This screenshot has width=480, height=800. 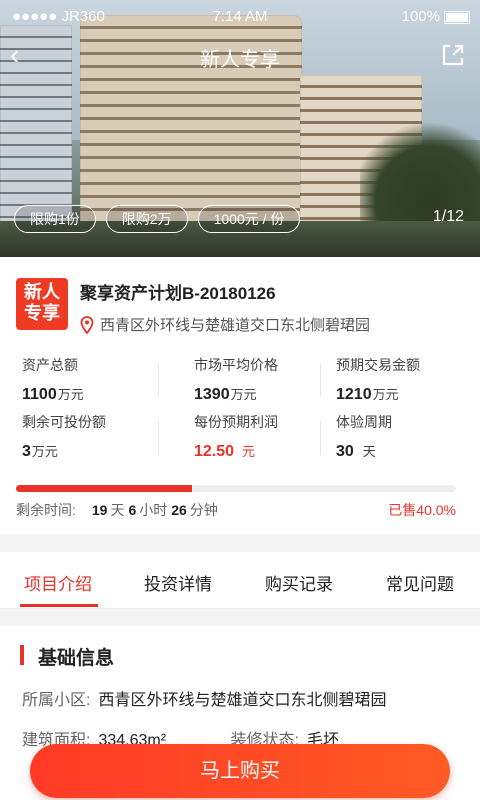 I want to click on sale-progress-fill, so click(x=104, y=488).